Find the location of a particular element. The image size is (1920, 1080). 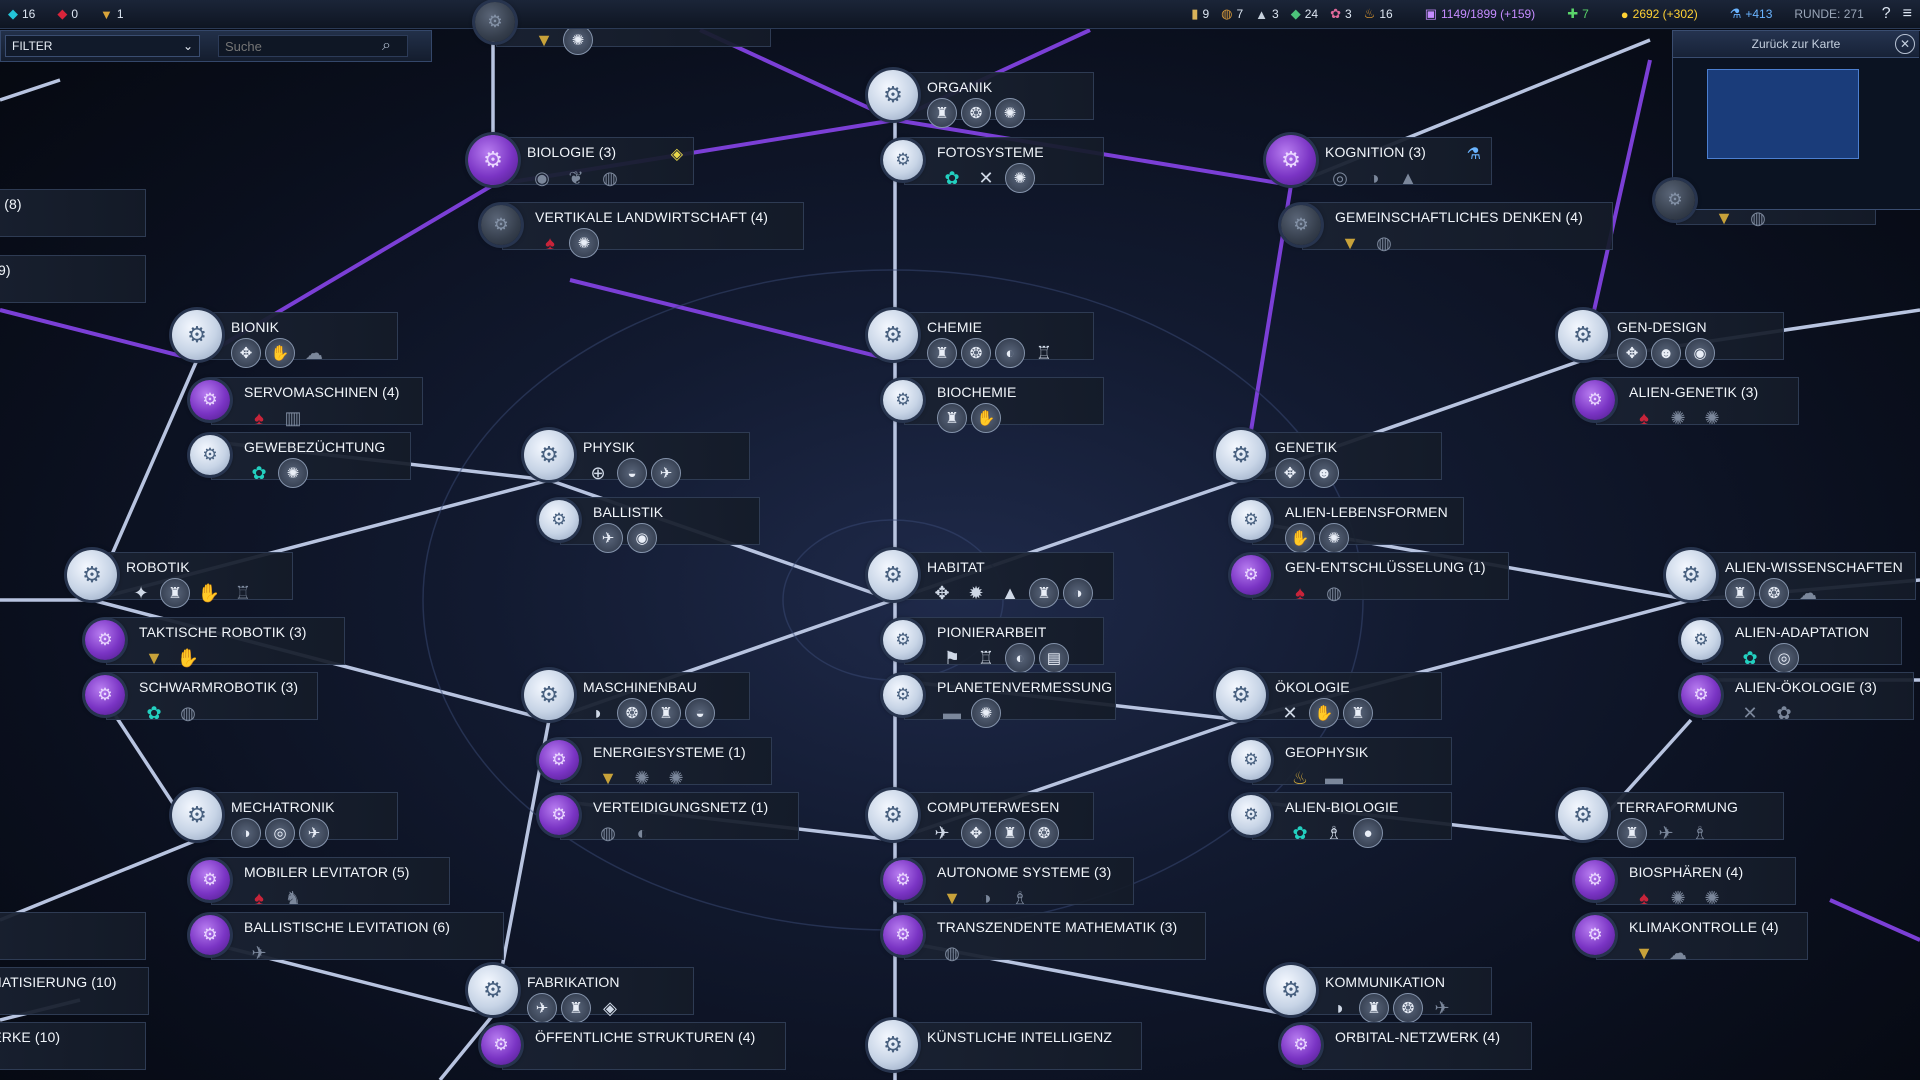

tech-panel: FABRIKATION ✈ ♜ ◈ is located at coordinates (594, 995).